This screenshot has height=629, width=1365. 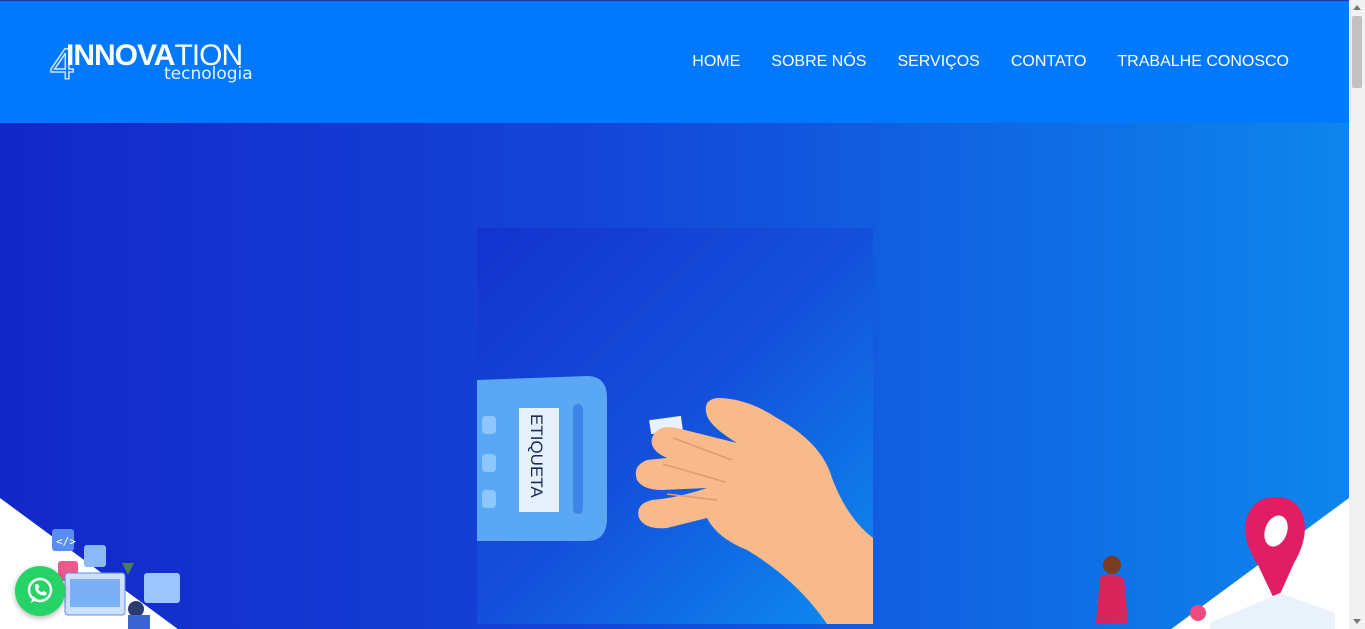 I want to click on logo-subtitle: tecnologia, so click(x=208, y=74).